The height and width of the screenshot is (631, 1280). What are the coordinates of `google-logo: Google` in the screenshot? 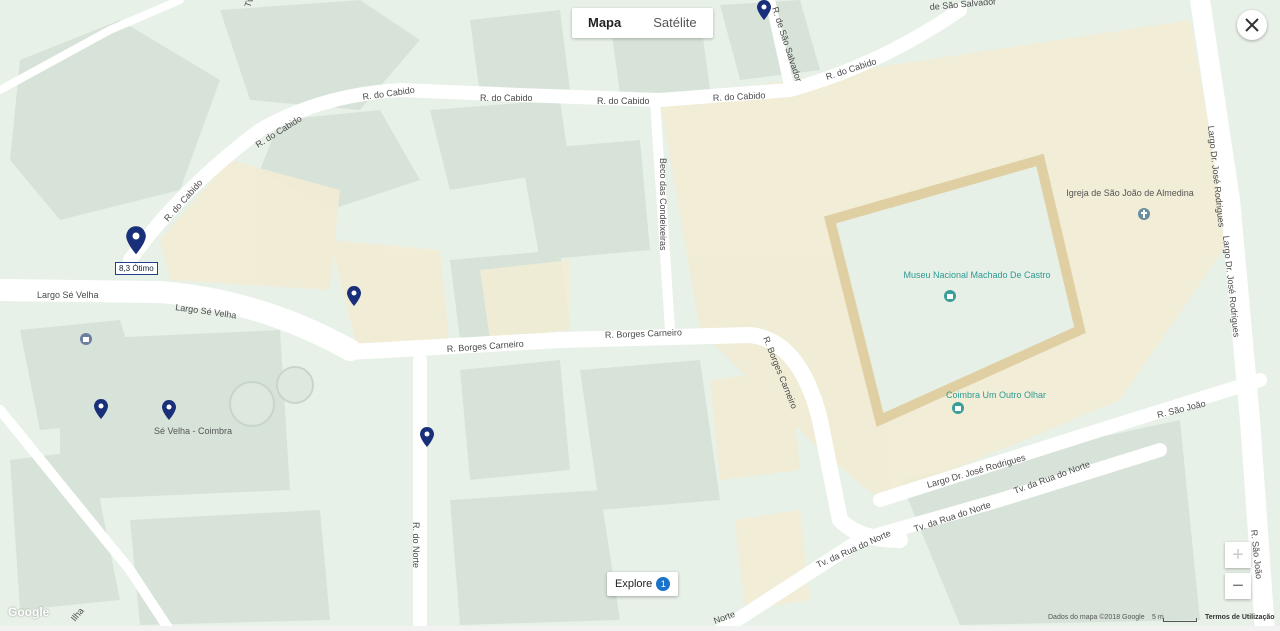 It's located at (29, 612).